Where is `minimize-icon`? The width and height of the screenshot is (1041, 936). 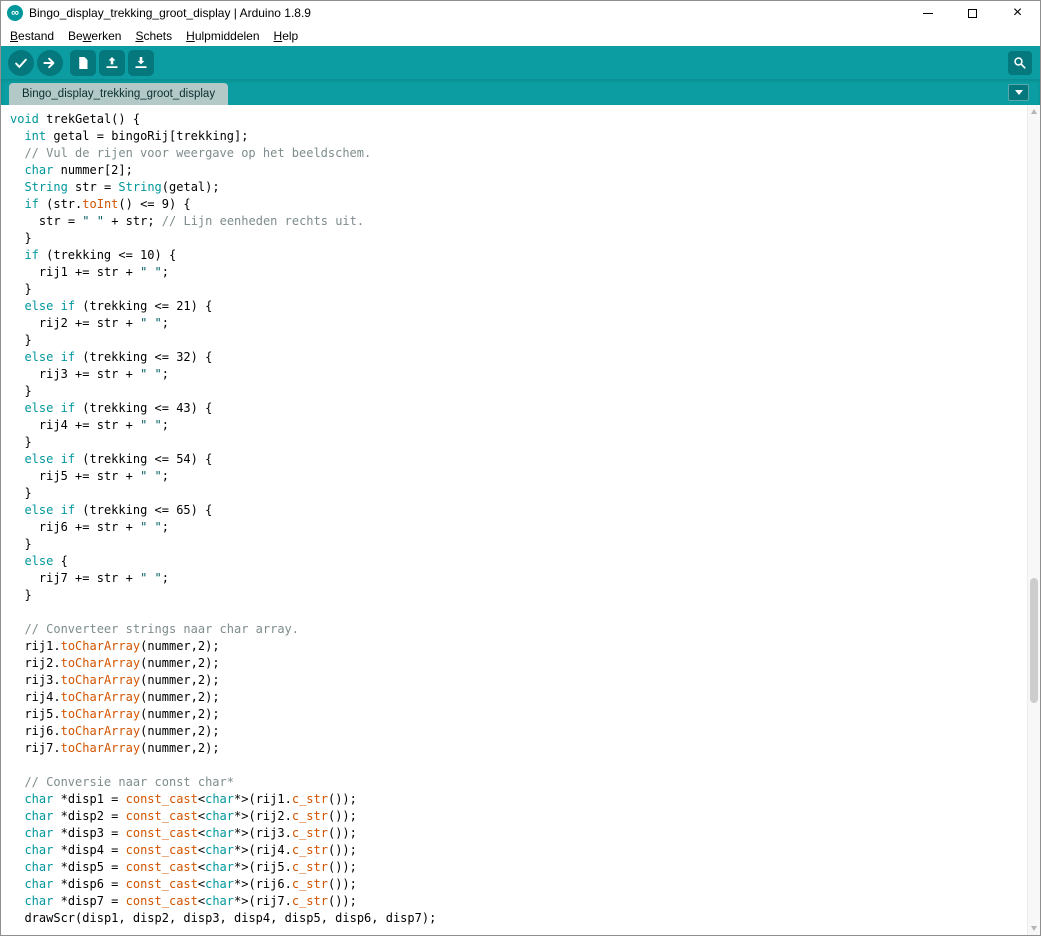
minimize-icon is located at coordinates (927, 13).